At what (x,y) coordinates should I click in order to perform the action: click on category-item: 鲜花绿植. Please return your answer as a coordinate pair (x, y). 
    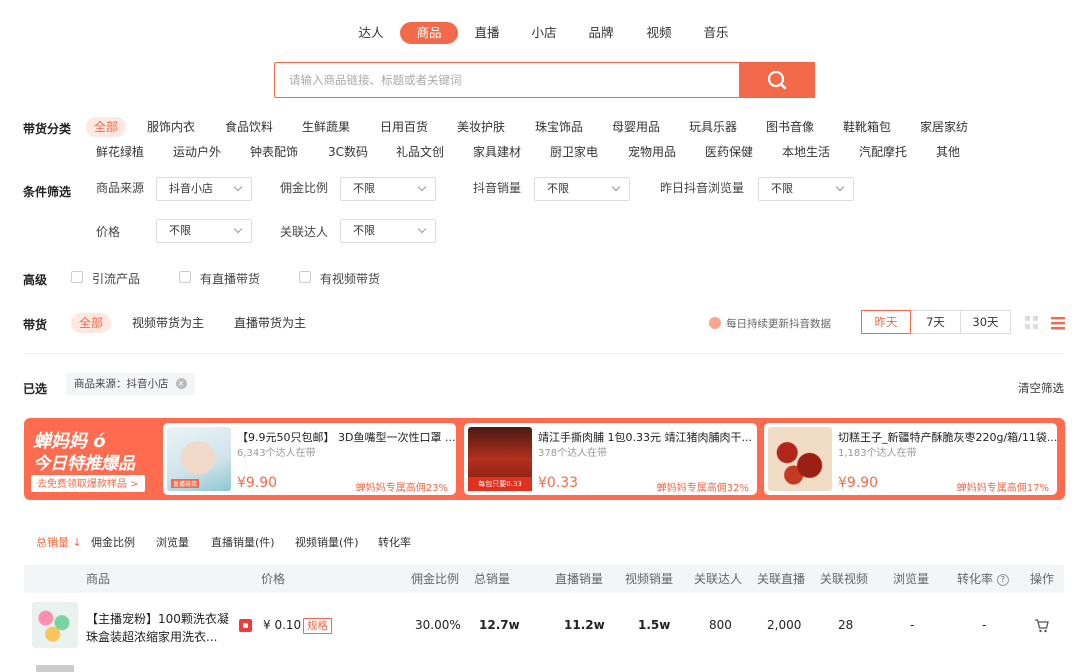
    Looking at the image, I should click on (120, 152).